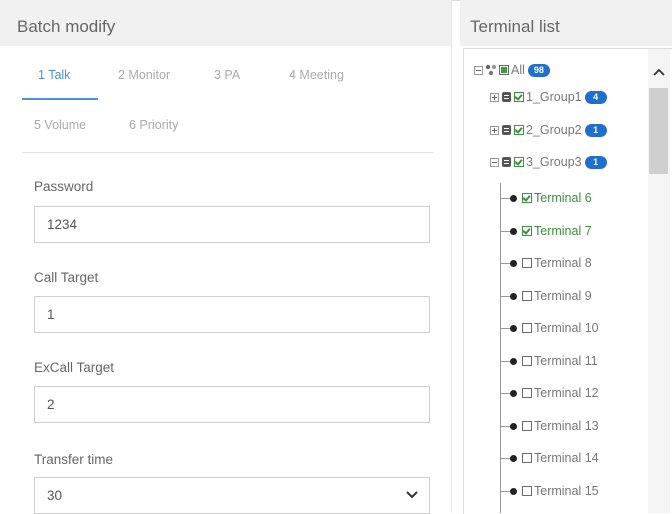  I want to click on terminal-row: Terminal 13, so click(554, 426).